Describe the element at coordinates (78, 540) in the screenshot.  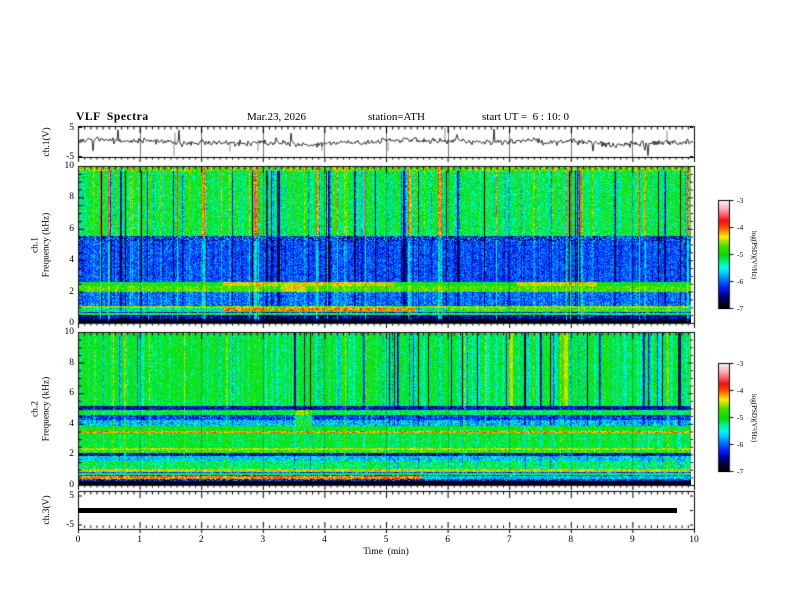
I see `x-tick-label: 0` at that location.